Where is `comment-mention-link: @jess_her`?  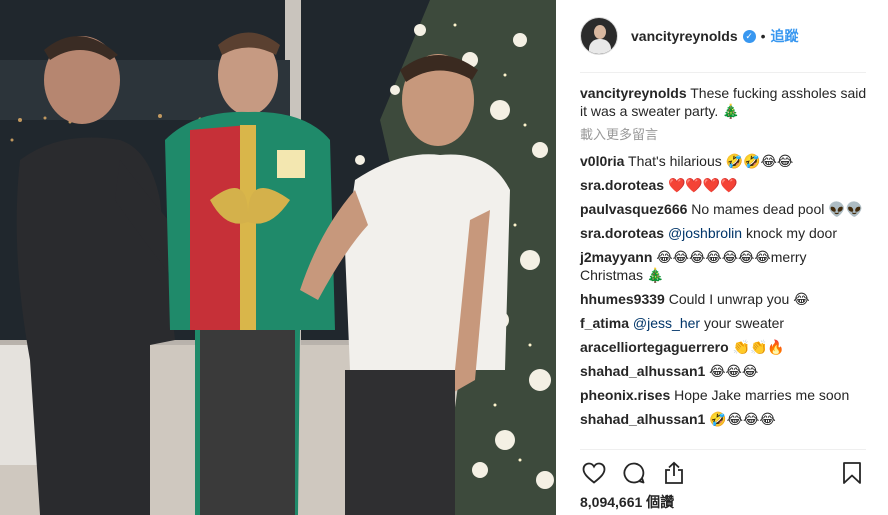
comment-mention-link: @jess_her is located at coordinates (666, 323).